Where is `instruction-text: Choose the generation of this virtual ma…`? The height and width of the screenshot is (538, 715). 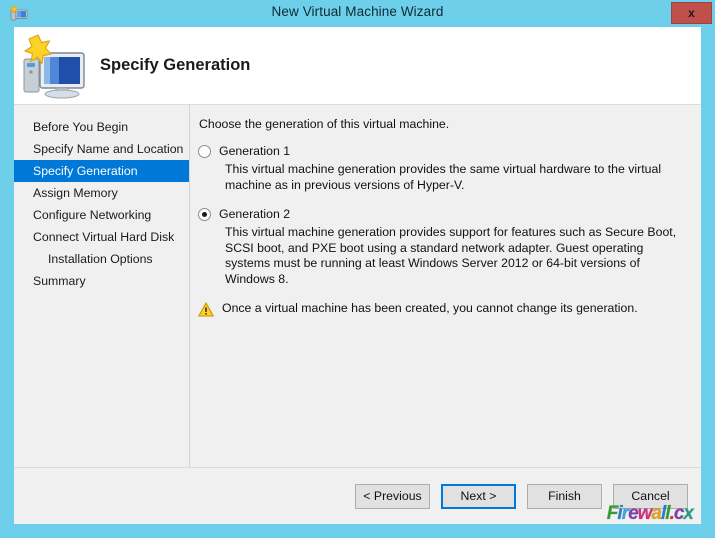
instruction-text: Choose the generation of this virtual ma… is located at coordinates (324, 124).